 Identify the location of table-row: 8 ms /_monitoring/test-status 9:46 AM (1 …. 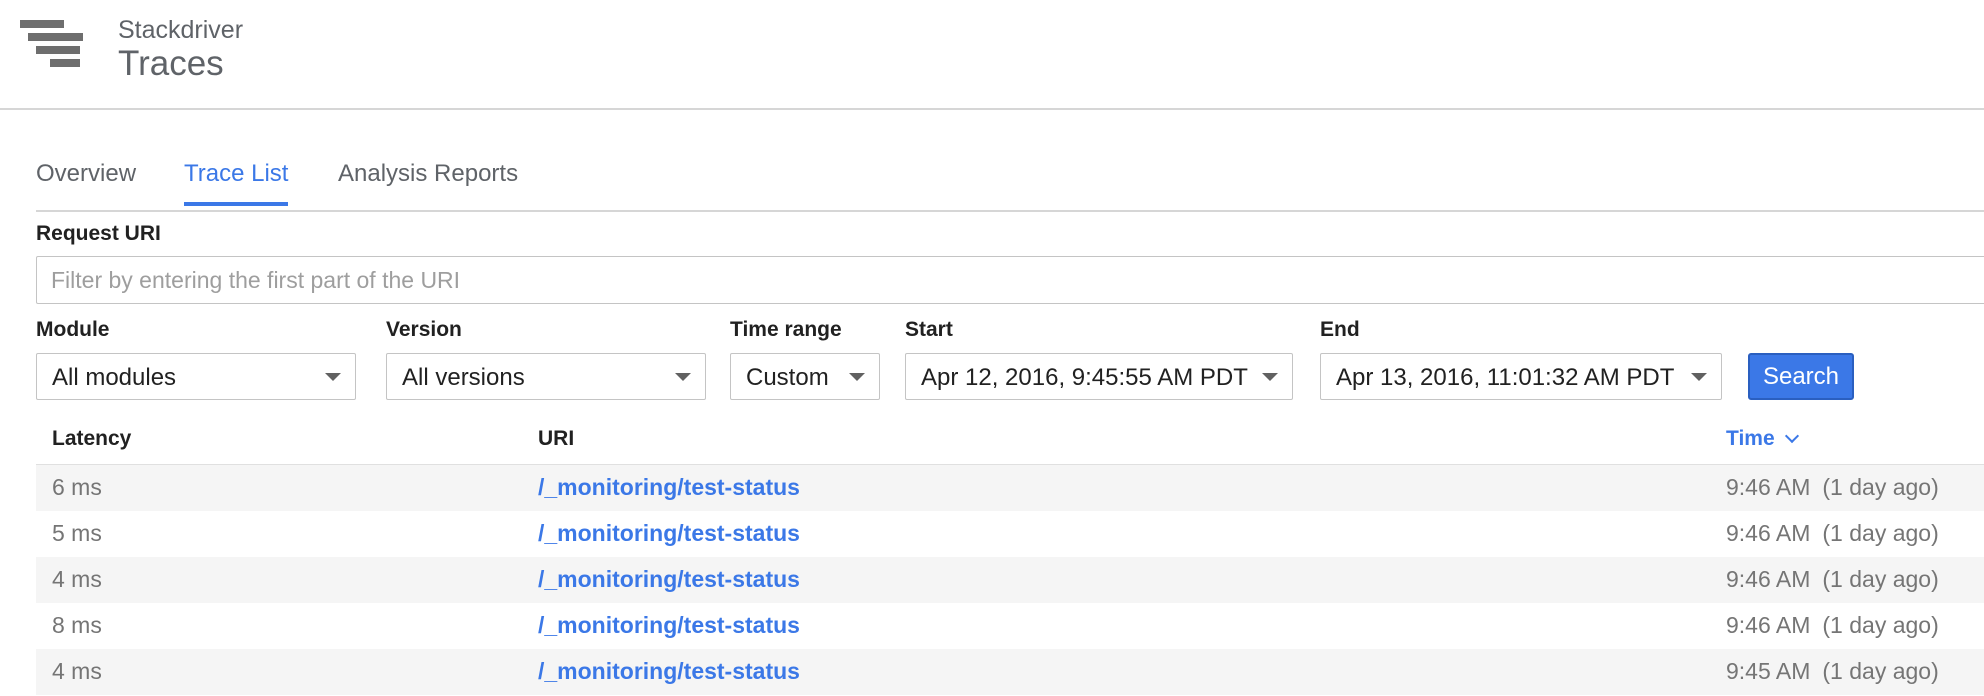
(1010, 626).